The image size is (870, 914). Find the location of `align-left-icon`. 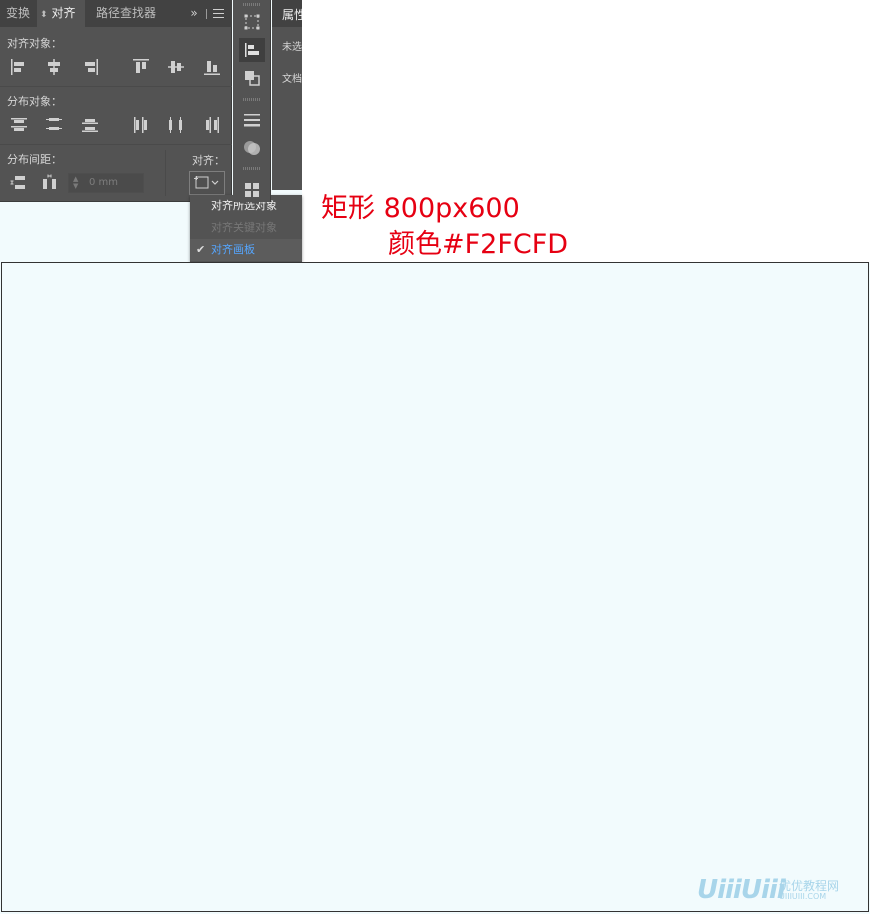

align-left-icon is located at coordinates (19, 67).